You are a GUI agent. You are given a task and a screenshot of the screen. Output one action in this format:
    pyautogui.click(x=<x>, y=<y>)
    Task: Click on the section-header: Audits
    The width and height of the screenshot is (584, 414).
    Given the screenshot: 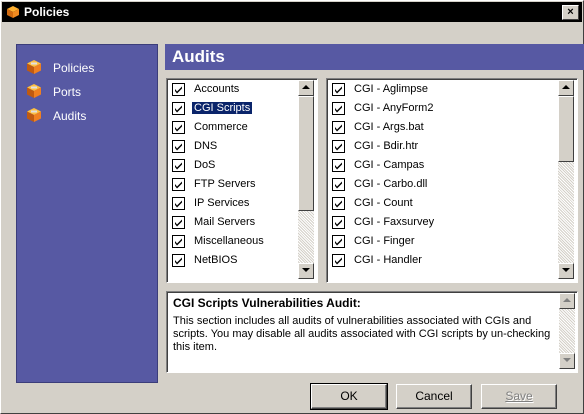 What is the action you would take?
    pyautogui.click(x=374, y=57)
    